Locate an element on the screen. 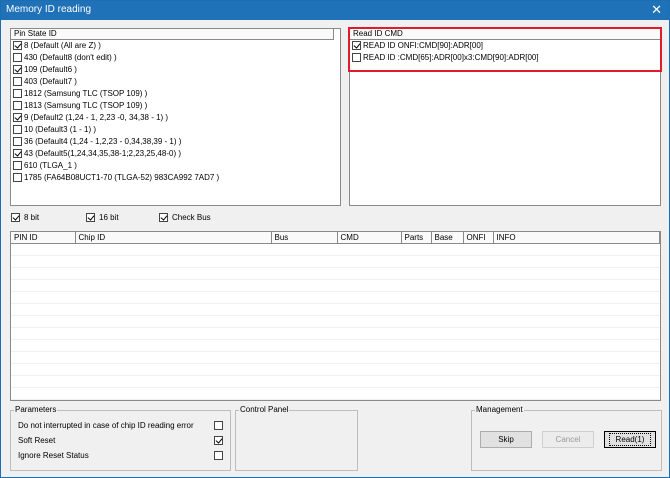 The height and width of the screenshot is (478, 670). parameter-label: Soft Reset is located at coordinates (37, 440).